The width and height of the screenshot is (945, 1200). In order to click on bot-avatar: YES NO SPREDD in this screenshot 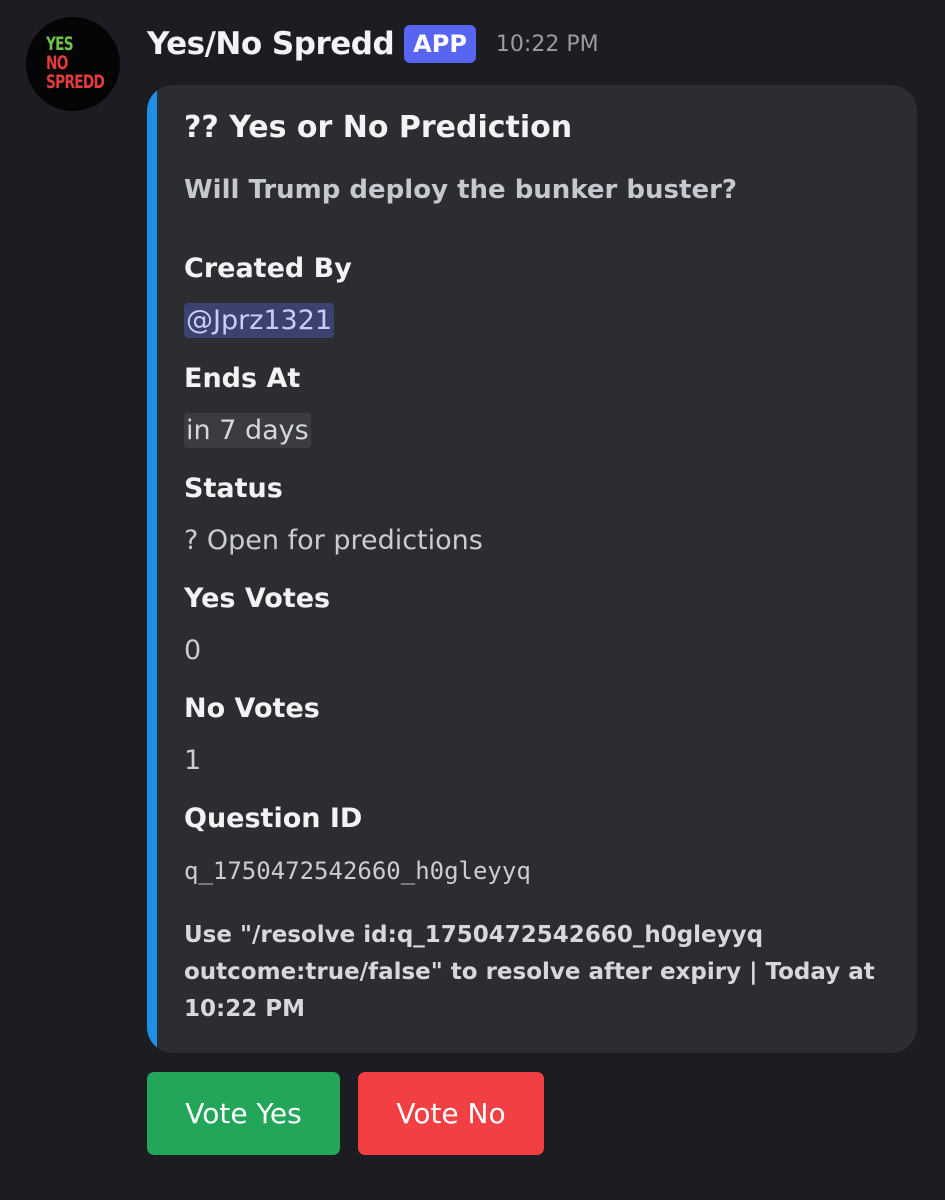, I will do `click(73, 64)`.